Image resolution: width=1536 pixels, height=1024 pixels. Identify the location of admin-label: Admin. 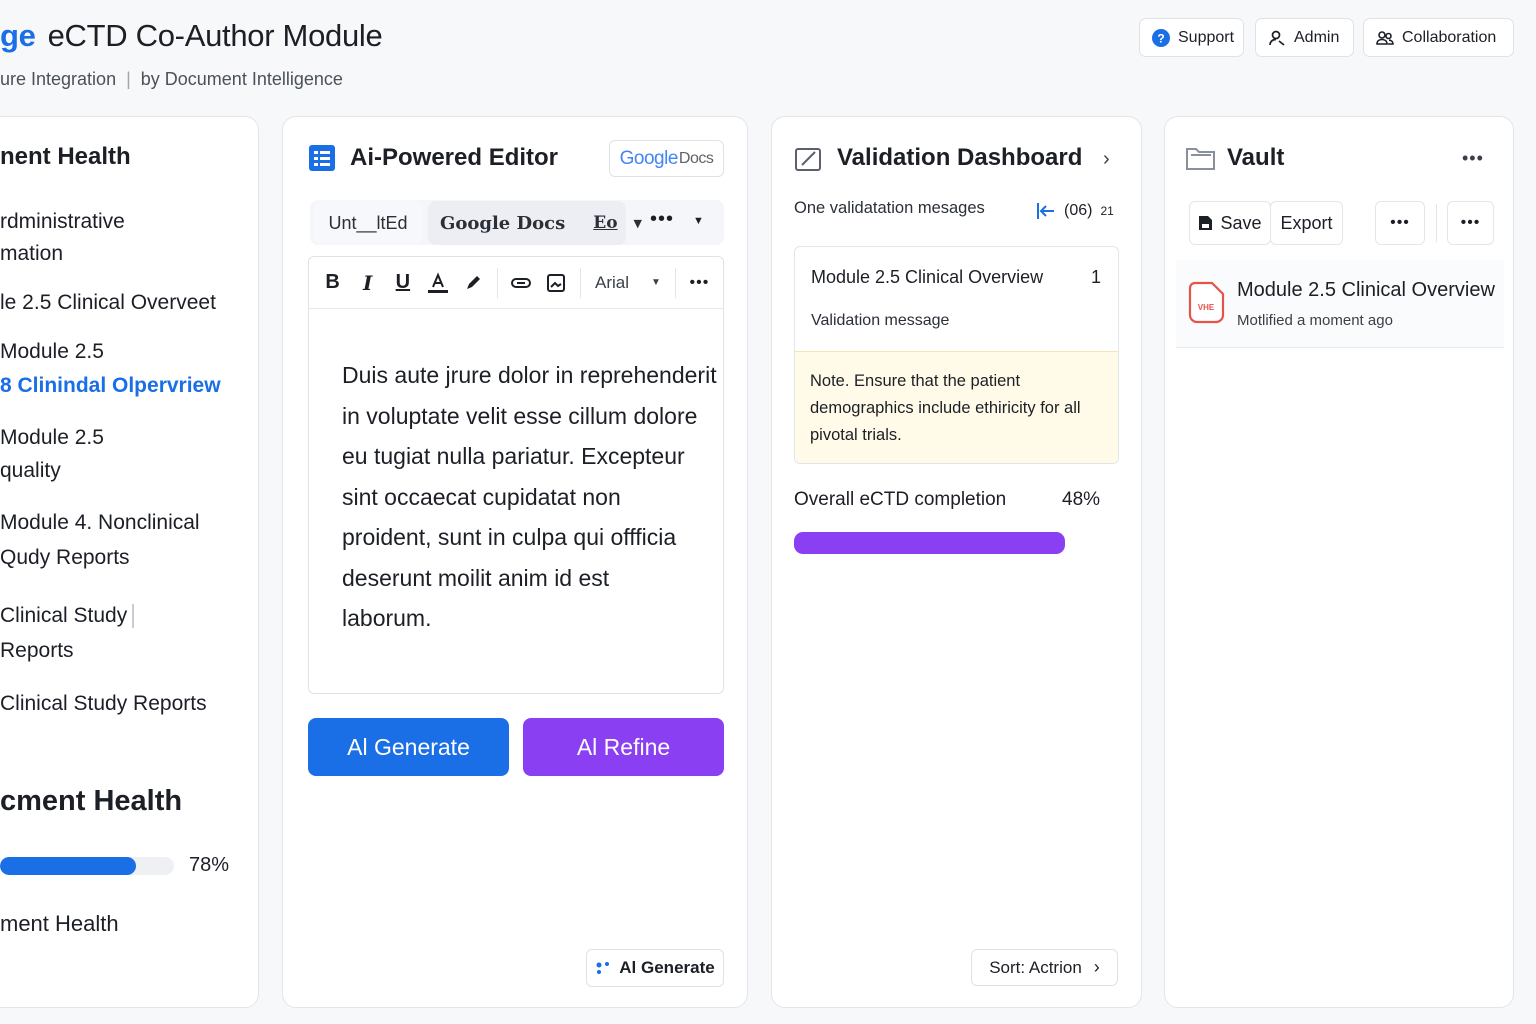
(1317, 37).